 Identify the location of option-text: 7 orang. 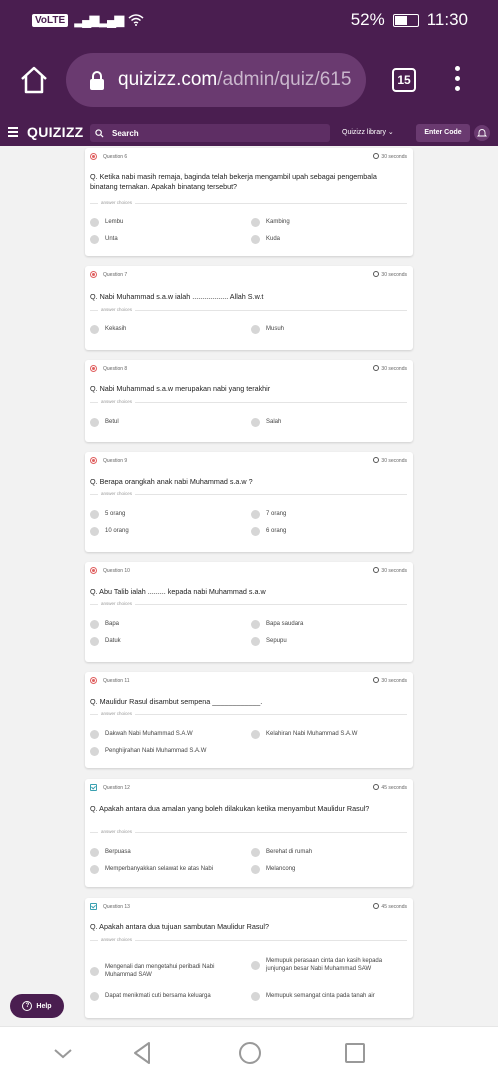
(276, 513).